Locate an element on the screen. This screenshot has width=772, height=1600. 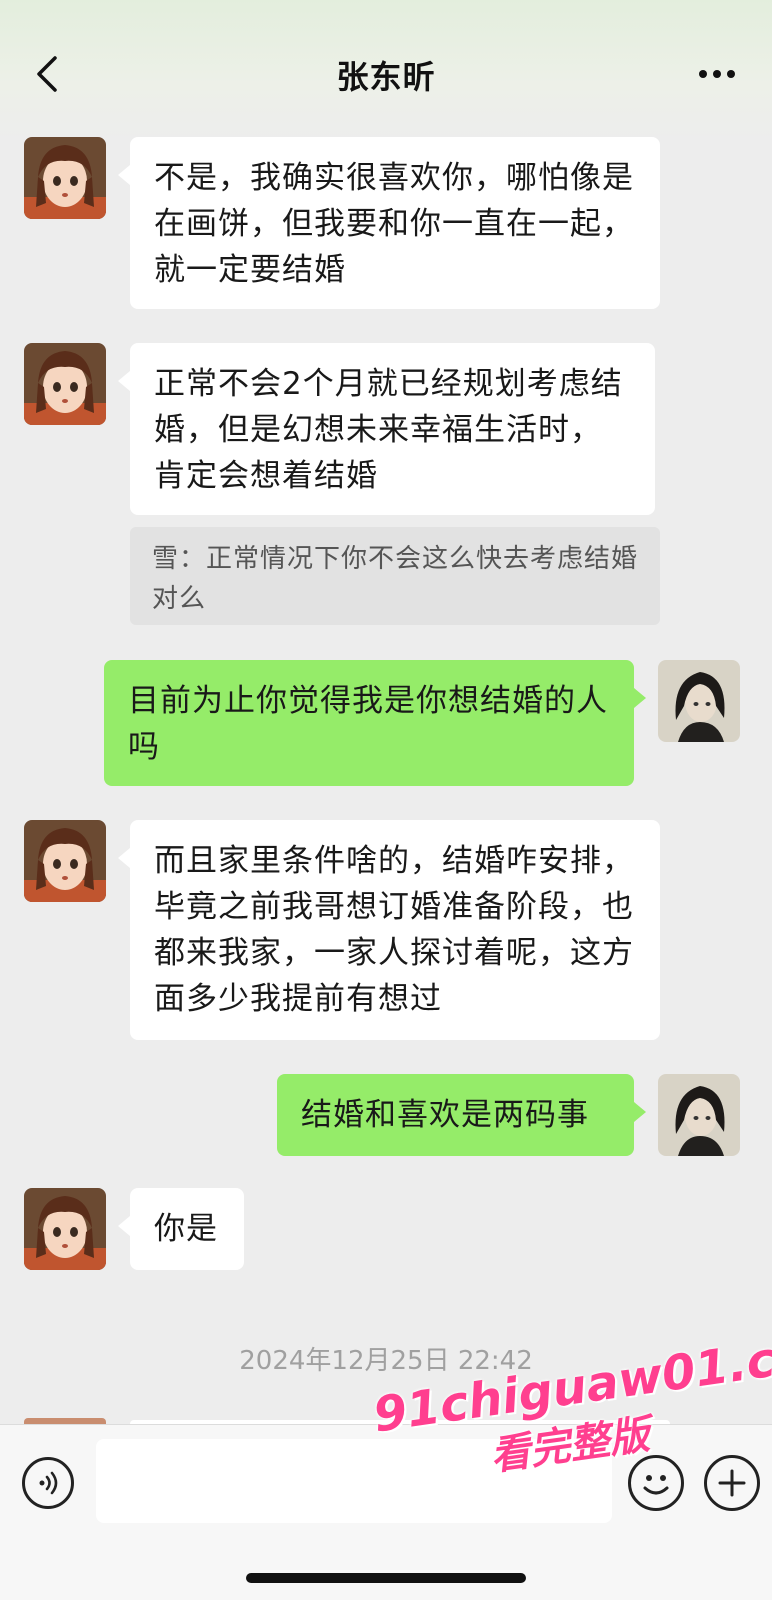
quoted-message: 雪：正常情况下你不会这么快去考虑结婚对么 is located at coordinates (395, 576).